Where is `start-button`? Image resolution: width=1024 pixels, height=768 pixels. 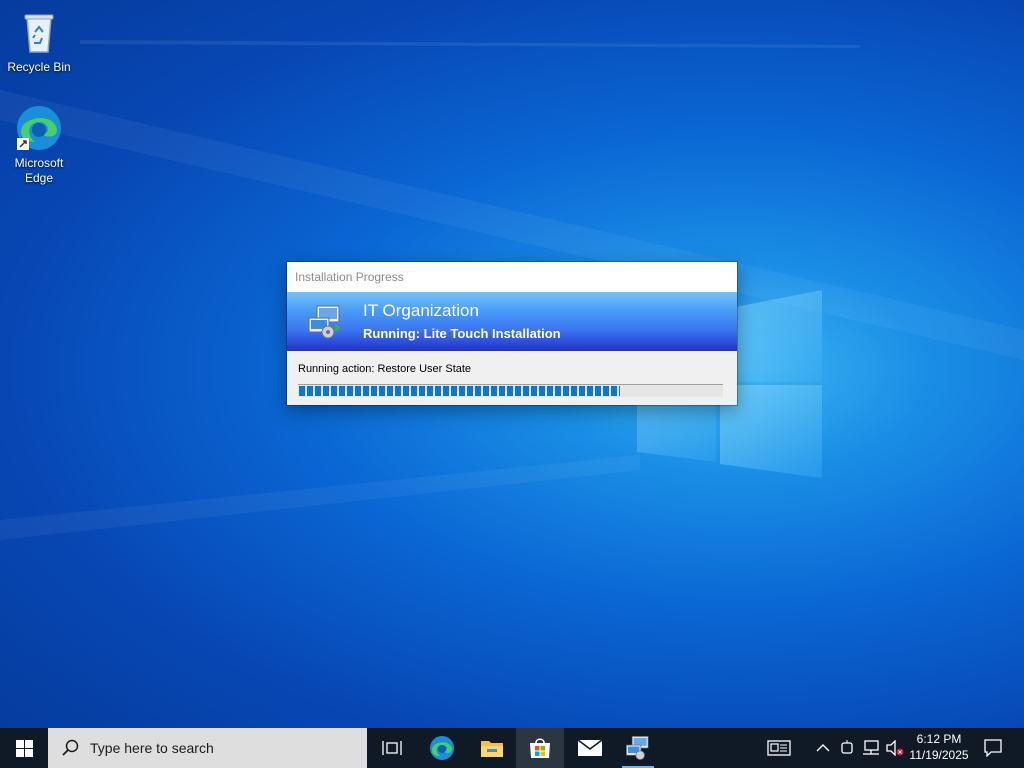 start-button is located at coordinates (24, 748).